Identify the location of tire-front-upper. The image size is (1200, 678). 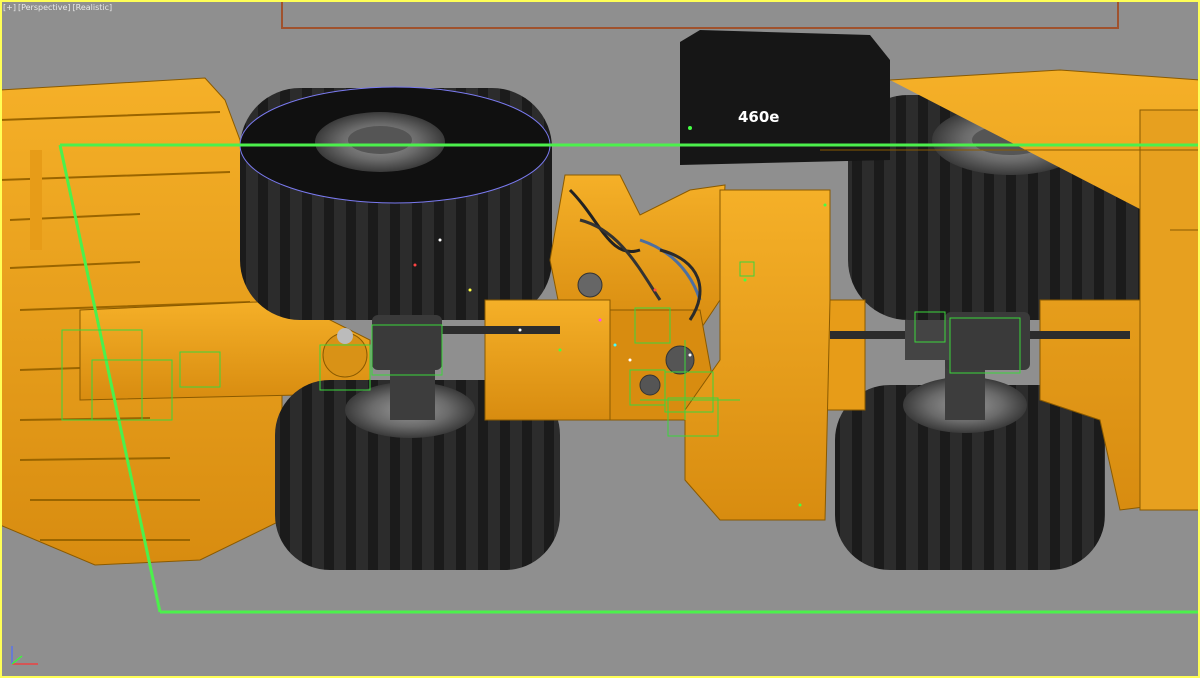
(395, 203).